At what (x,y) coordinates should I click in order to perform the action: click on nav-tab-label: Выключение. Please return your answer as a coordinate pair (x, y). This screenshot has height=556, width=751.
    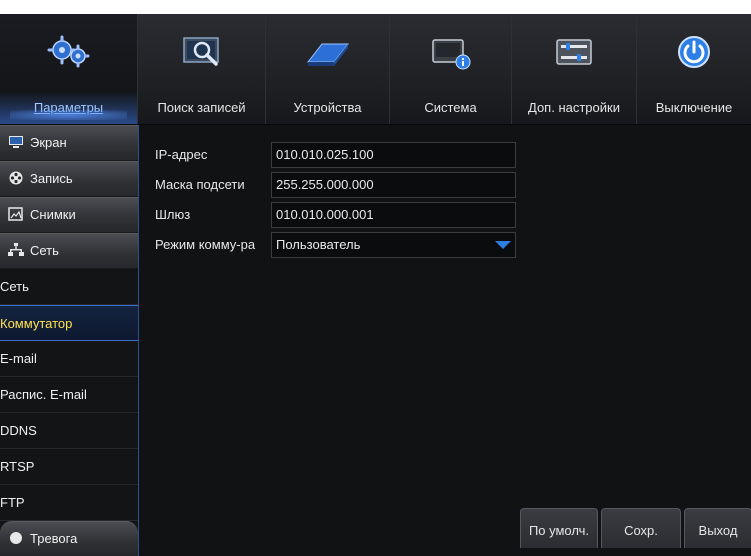
    Looking at the image, I should click on (694, 107).